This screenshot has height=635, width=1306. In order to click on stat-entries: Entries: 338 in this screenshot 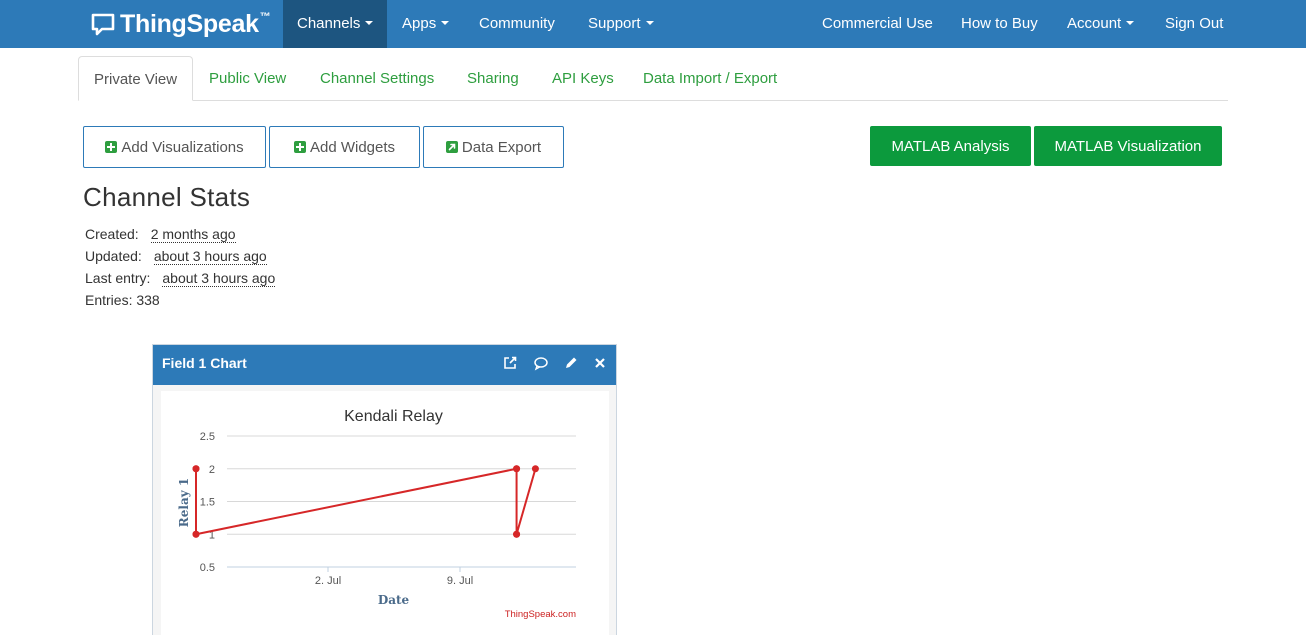, I will do `click(122, 300)`.